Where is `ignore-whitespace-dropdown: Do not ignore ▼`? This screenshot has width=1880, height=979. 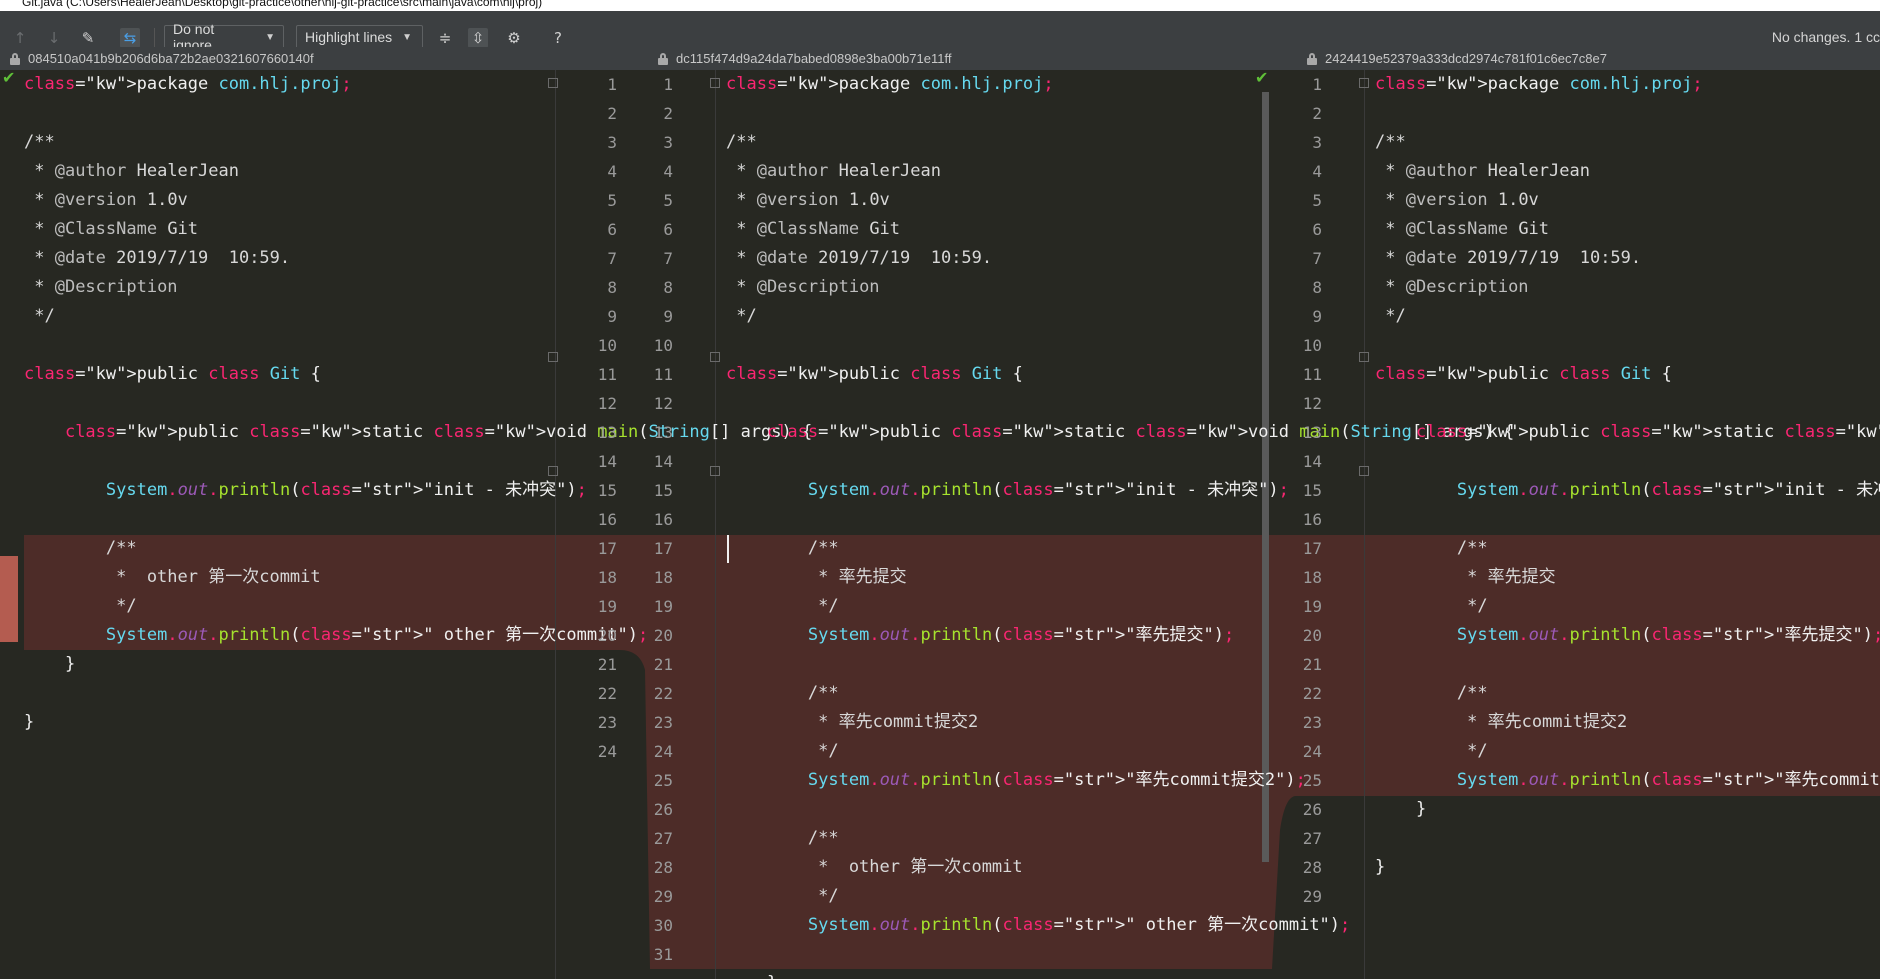
ignore-whitespace-dropdown: Do not ignore ▼ is located at coordinates (224, 37).